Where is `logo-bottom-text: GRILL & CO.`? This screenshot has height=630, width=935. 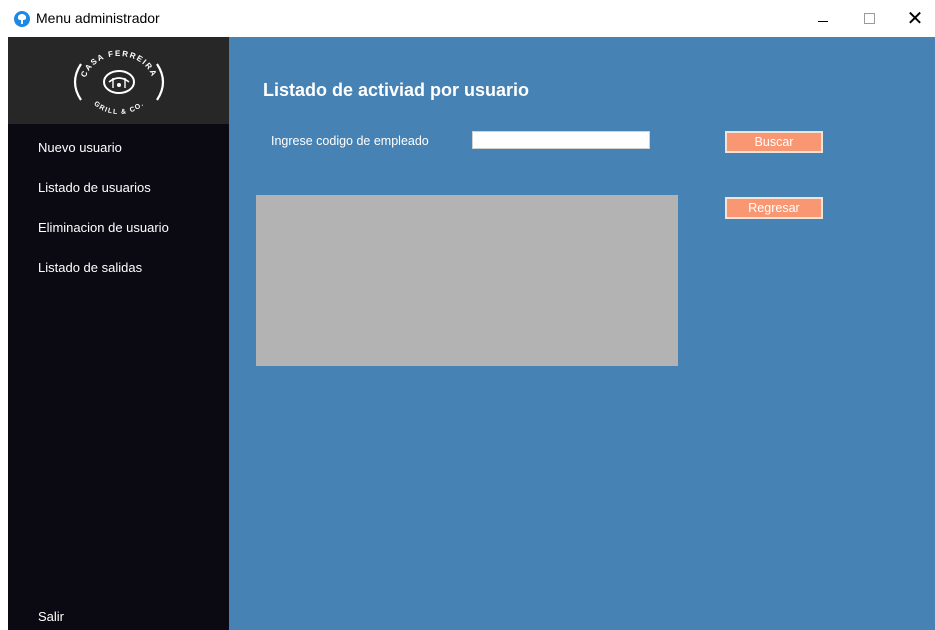 logo-bottom-text: GRILL & CO. is located at coordinates (118, 108).